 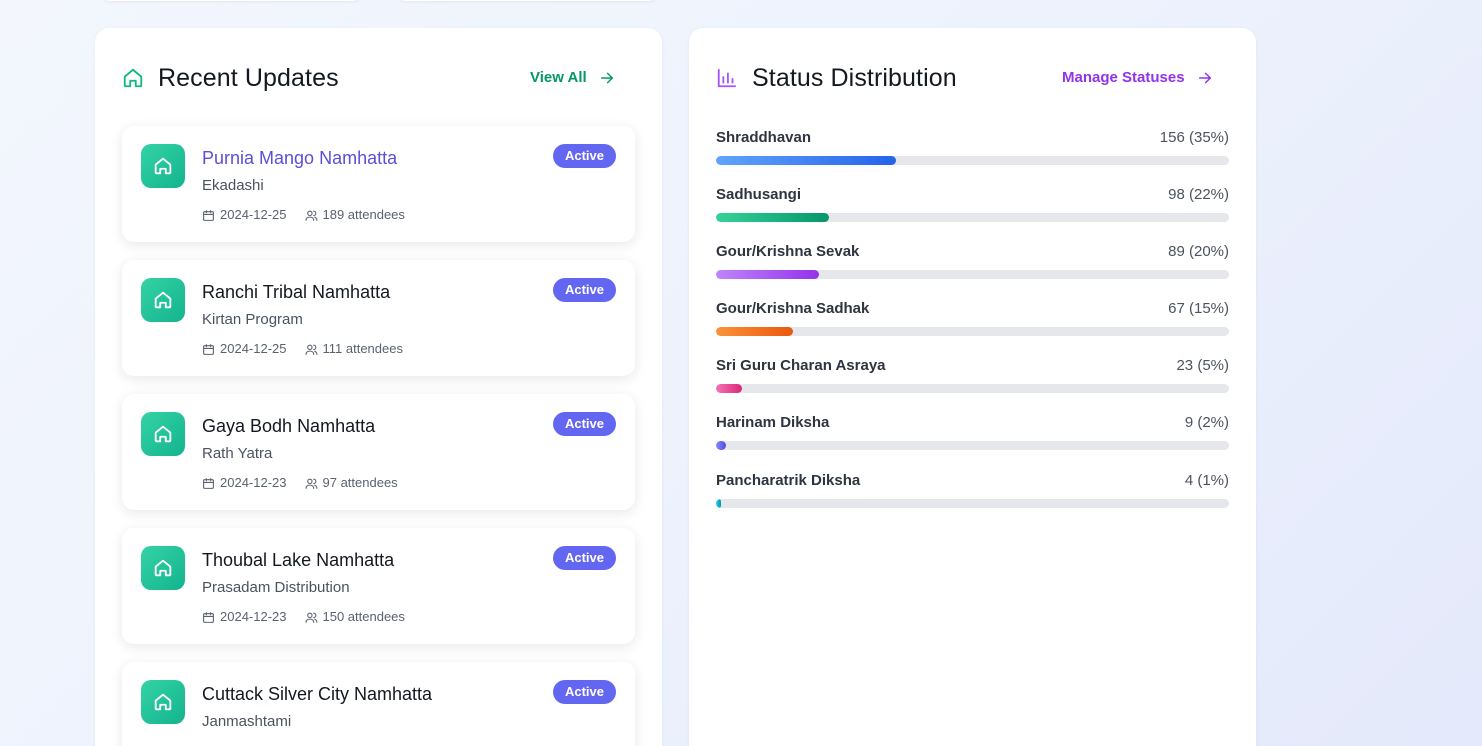 I want to click on status-count: 89 (20%), so click(x=1198, y=251).